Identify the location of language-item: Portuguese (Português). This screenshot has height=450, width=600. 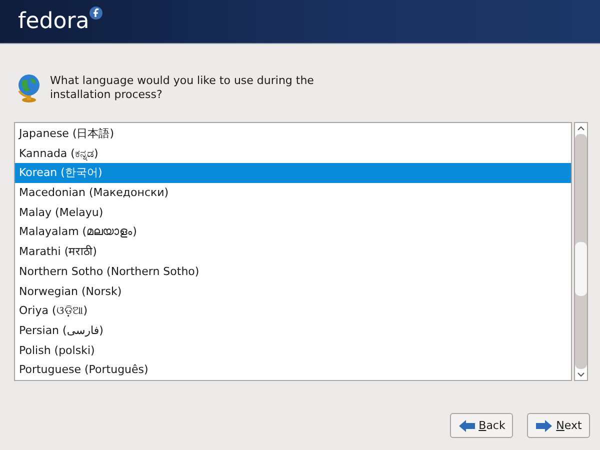
(293, 370).